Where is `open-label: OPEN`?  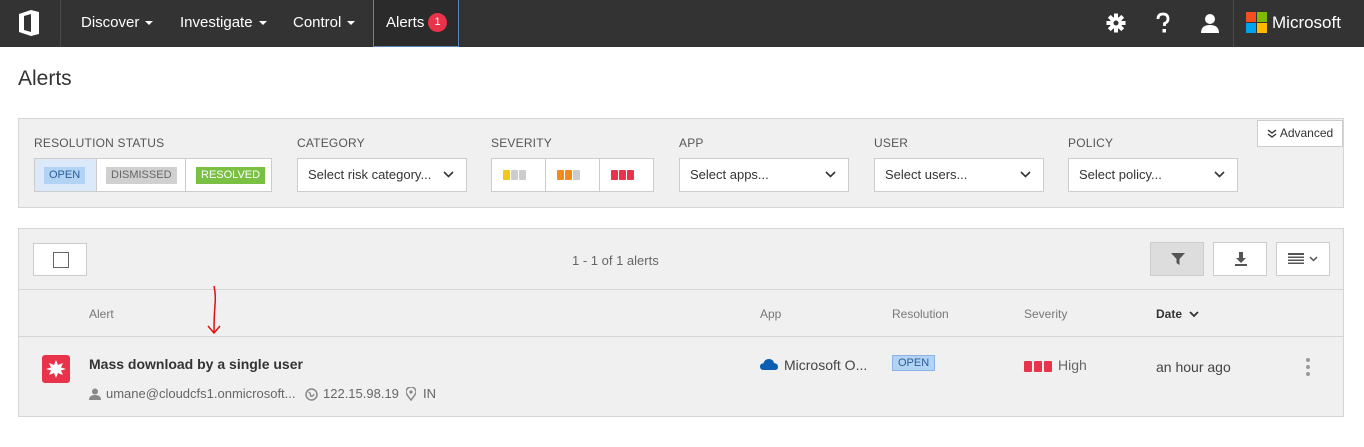
open-label: OPEN is located at coordinates (65, 175).